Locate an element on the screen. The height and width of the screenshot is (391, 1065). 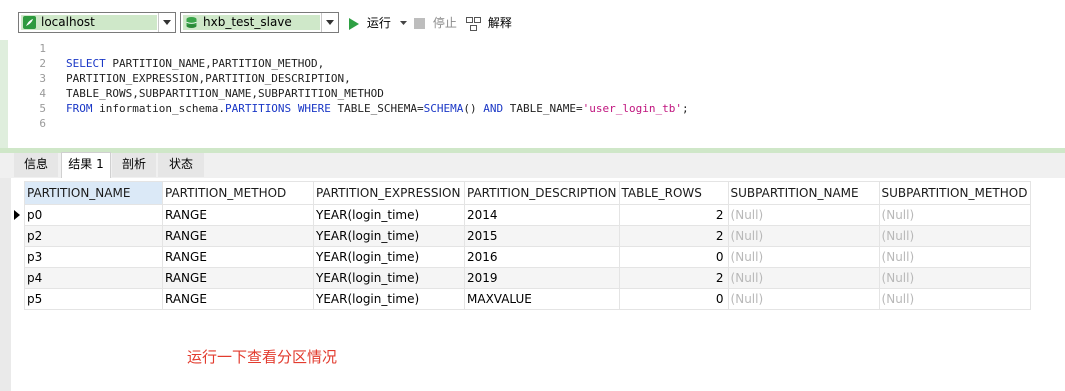
run-label: 运行 is located at coordinates (378, 23).